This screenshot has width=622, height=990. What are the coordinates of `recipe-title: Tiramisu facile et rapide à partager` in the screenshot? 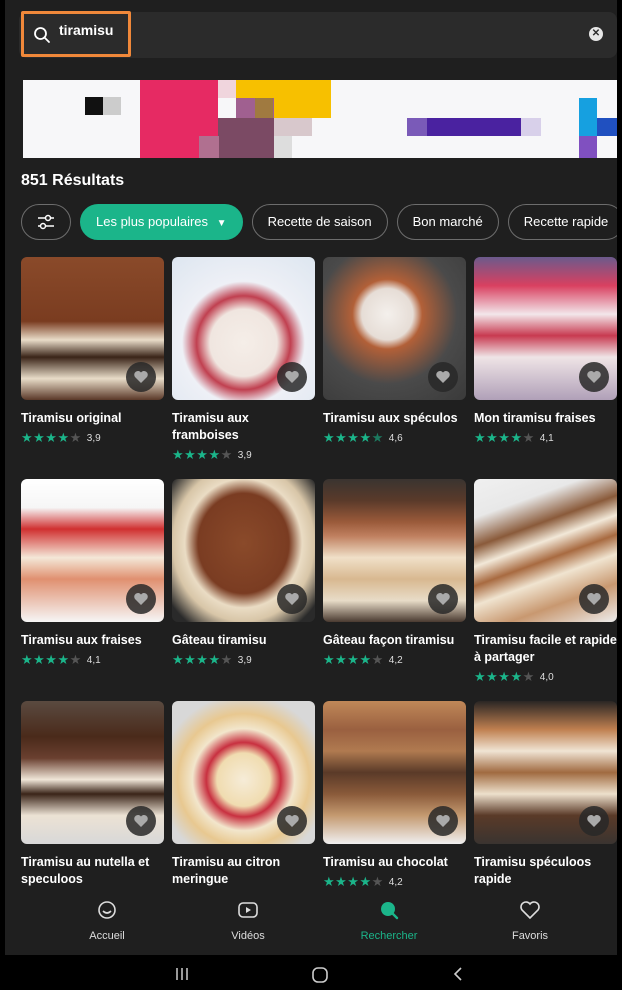 It's located at (545, 648).